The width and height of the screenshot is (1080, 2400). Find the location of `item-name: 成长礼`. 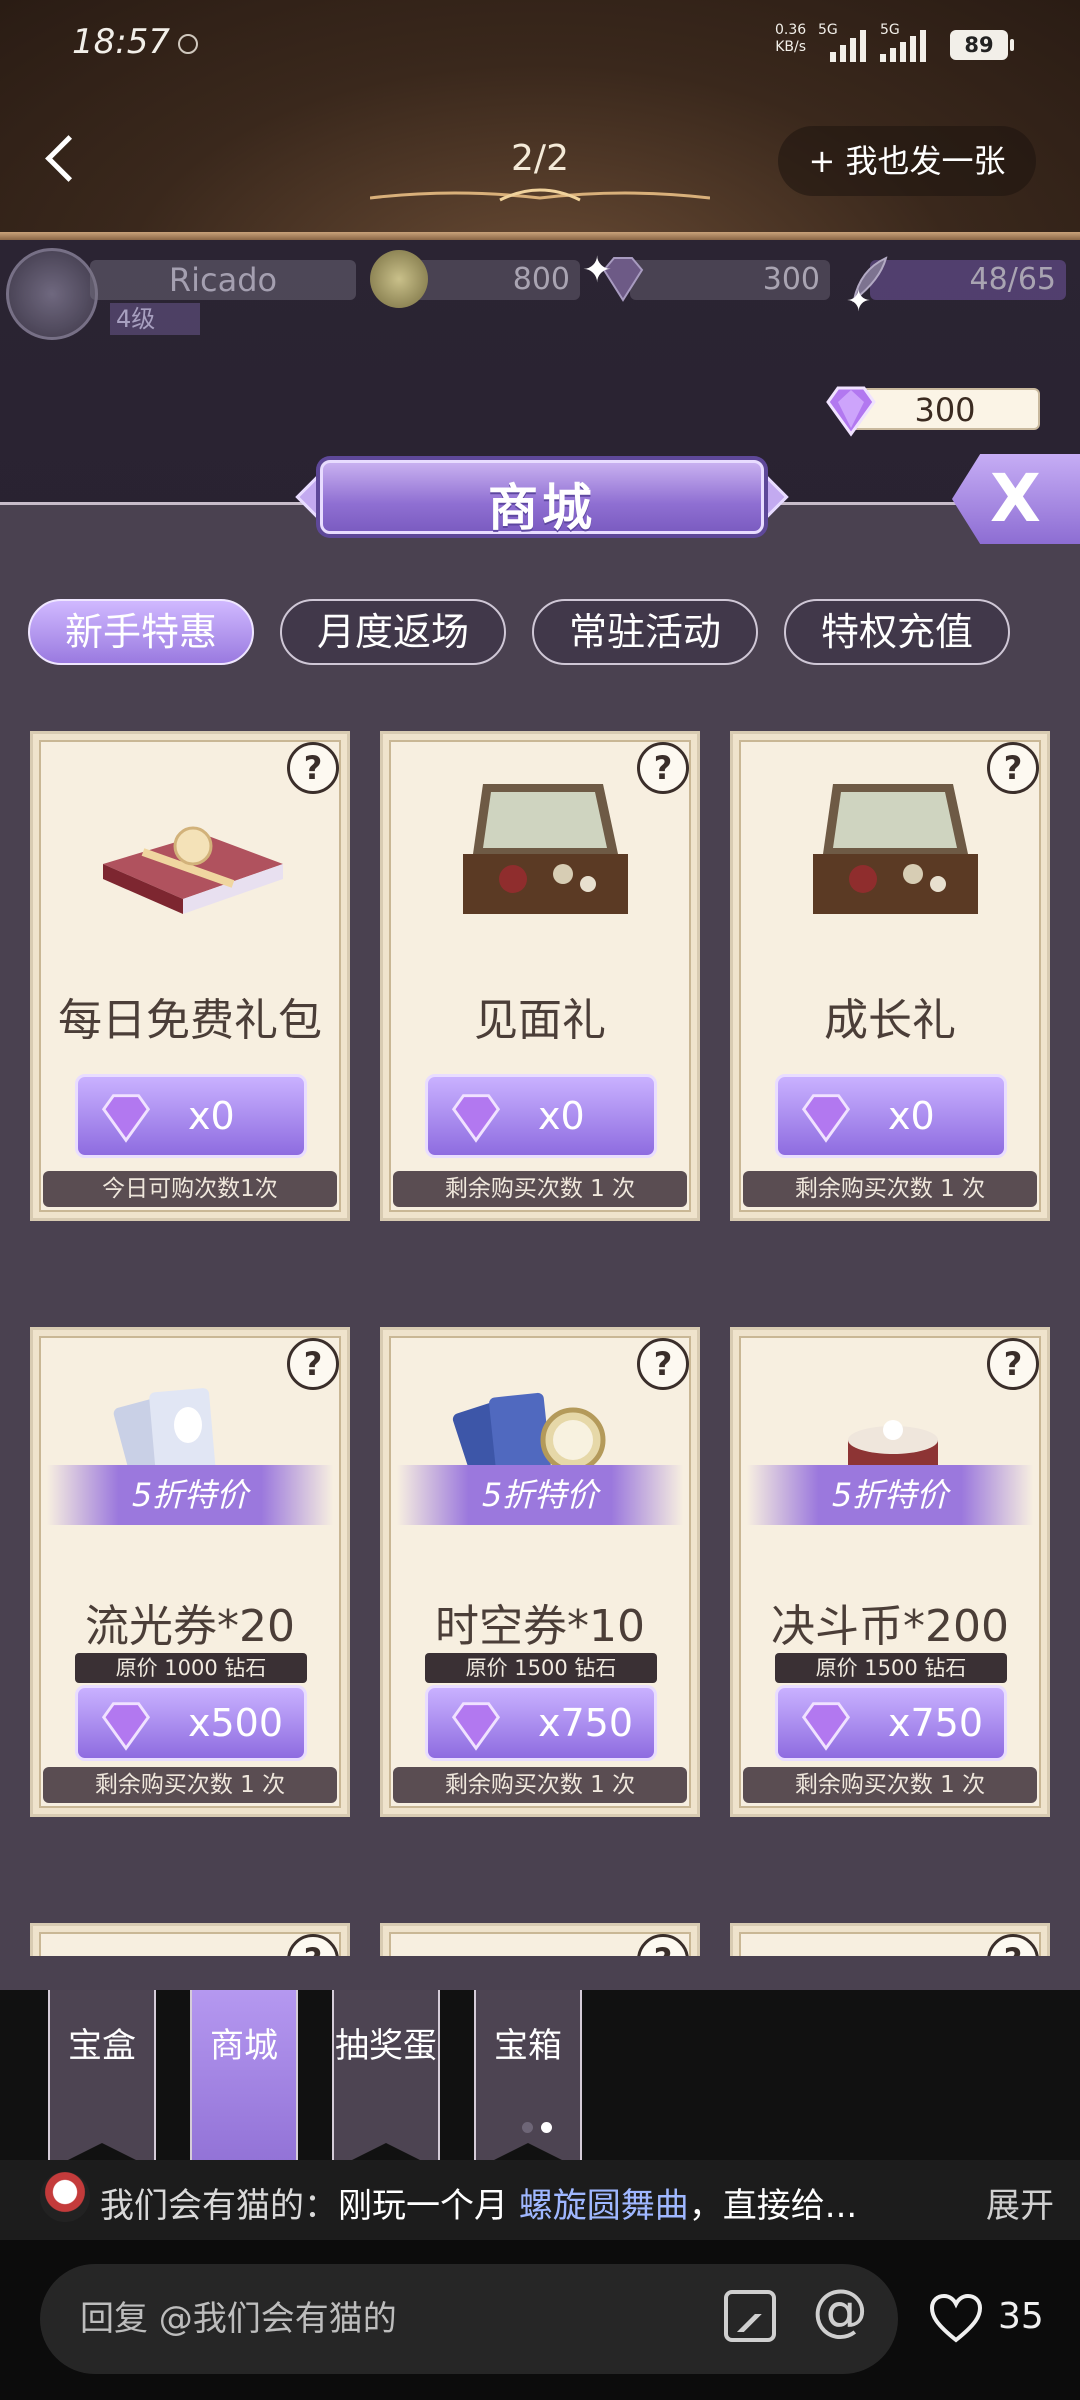

item-name: 成长礼 is located at coordinates (890, 1020).